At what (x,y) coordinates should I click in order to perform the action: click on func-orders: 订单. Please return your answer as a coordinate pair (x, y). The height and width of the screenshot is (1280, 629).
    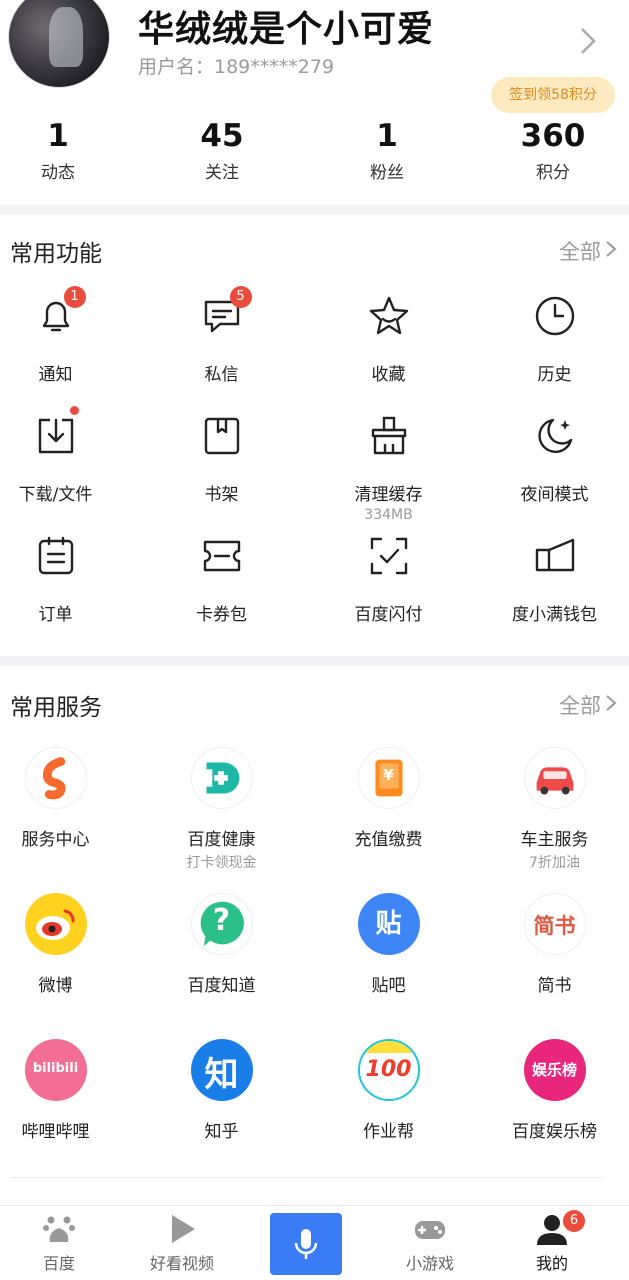
    Looking at the image, I should click on (67, 579).